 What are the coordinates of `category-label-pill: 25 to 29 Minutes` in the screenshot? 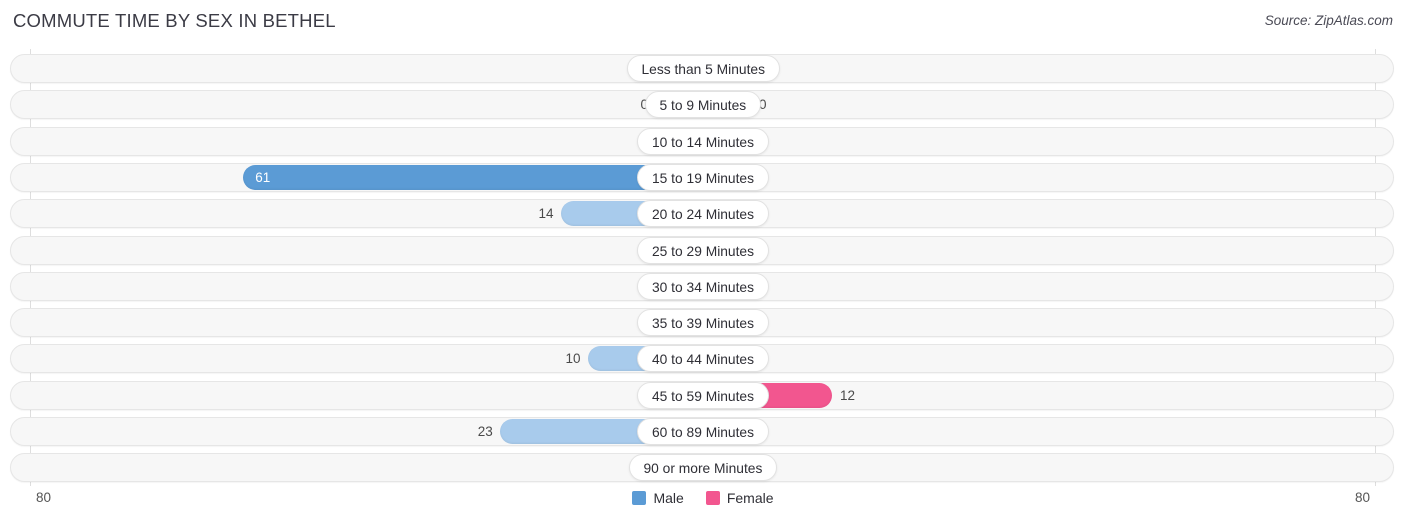 It's located at (703, 250).